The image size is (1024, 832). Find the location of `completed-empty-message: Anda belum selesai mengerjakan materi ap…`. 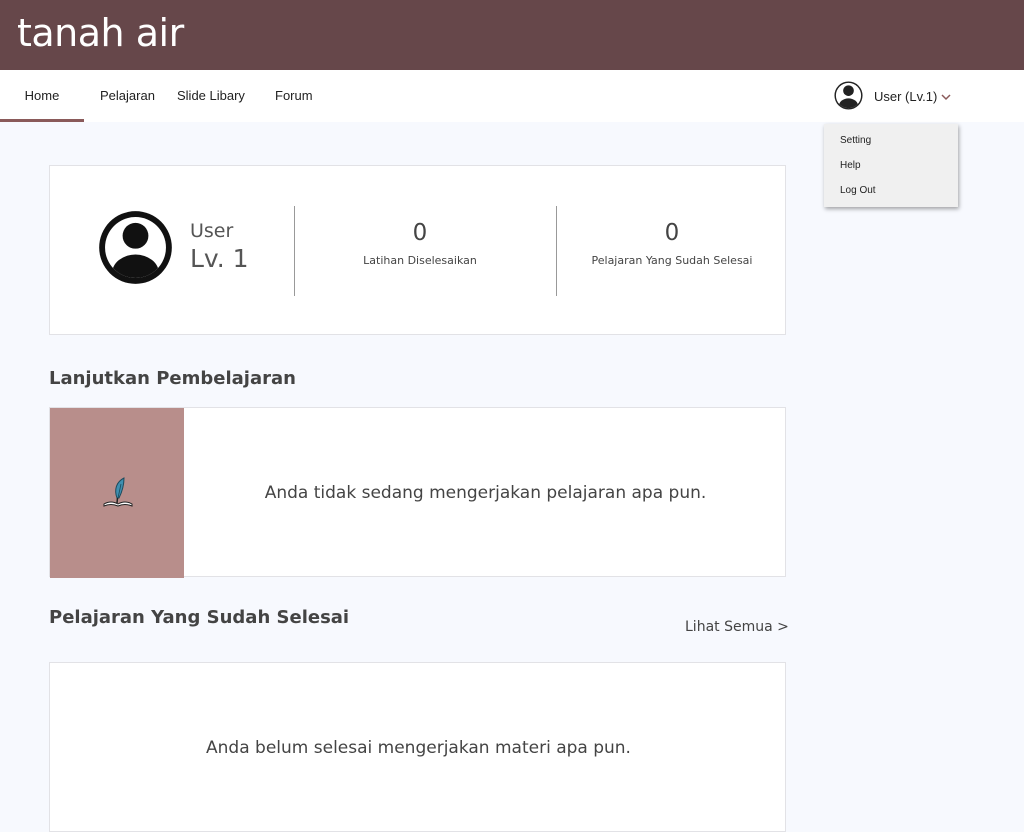

completed-empty-message: Anda belum selesai mengerjakan materi ap… is located at coordinates (418, 748).